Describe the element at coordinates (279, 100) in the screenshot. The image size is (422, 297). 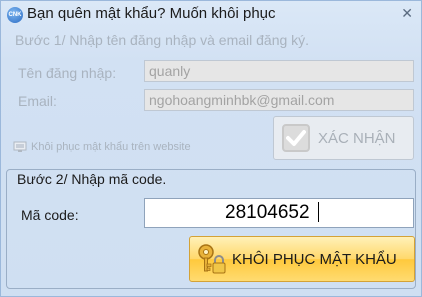
I see `email-field: ngohoangminhbk@gmail.com` at that location.